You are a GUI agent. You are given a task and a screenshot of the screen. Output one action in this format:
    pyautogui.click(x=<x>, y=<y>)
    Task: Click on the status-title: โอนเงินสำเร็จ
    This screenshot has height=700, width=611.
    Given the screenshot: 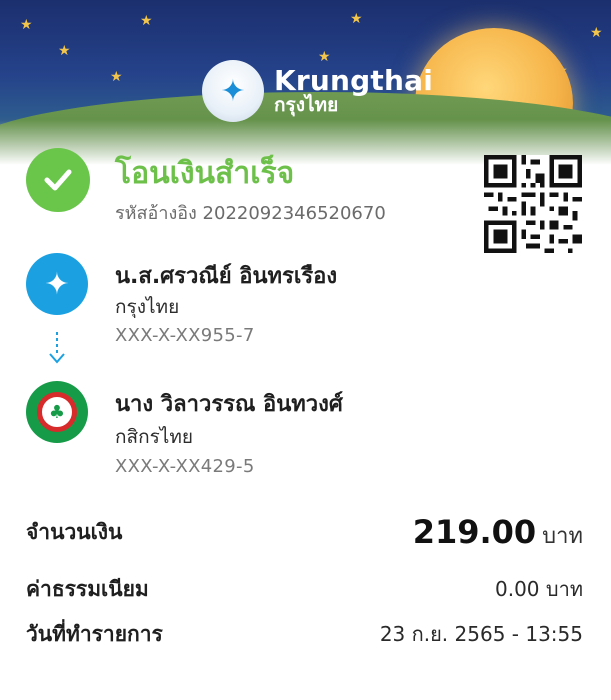 What is the action you would take?
    pyautogui.click(x=205, y=173)
    